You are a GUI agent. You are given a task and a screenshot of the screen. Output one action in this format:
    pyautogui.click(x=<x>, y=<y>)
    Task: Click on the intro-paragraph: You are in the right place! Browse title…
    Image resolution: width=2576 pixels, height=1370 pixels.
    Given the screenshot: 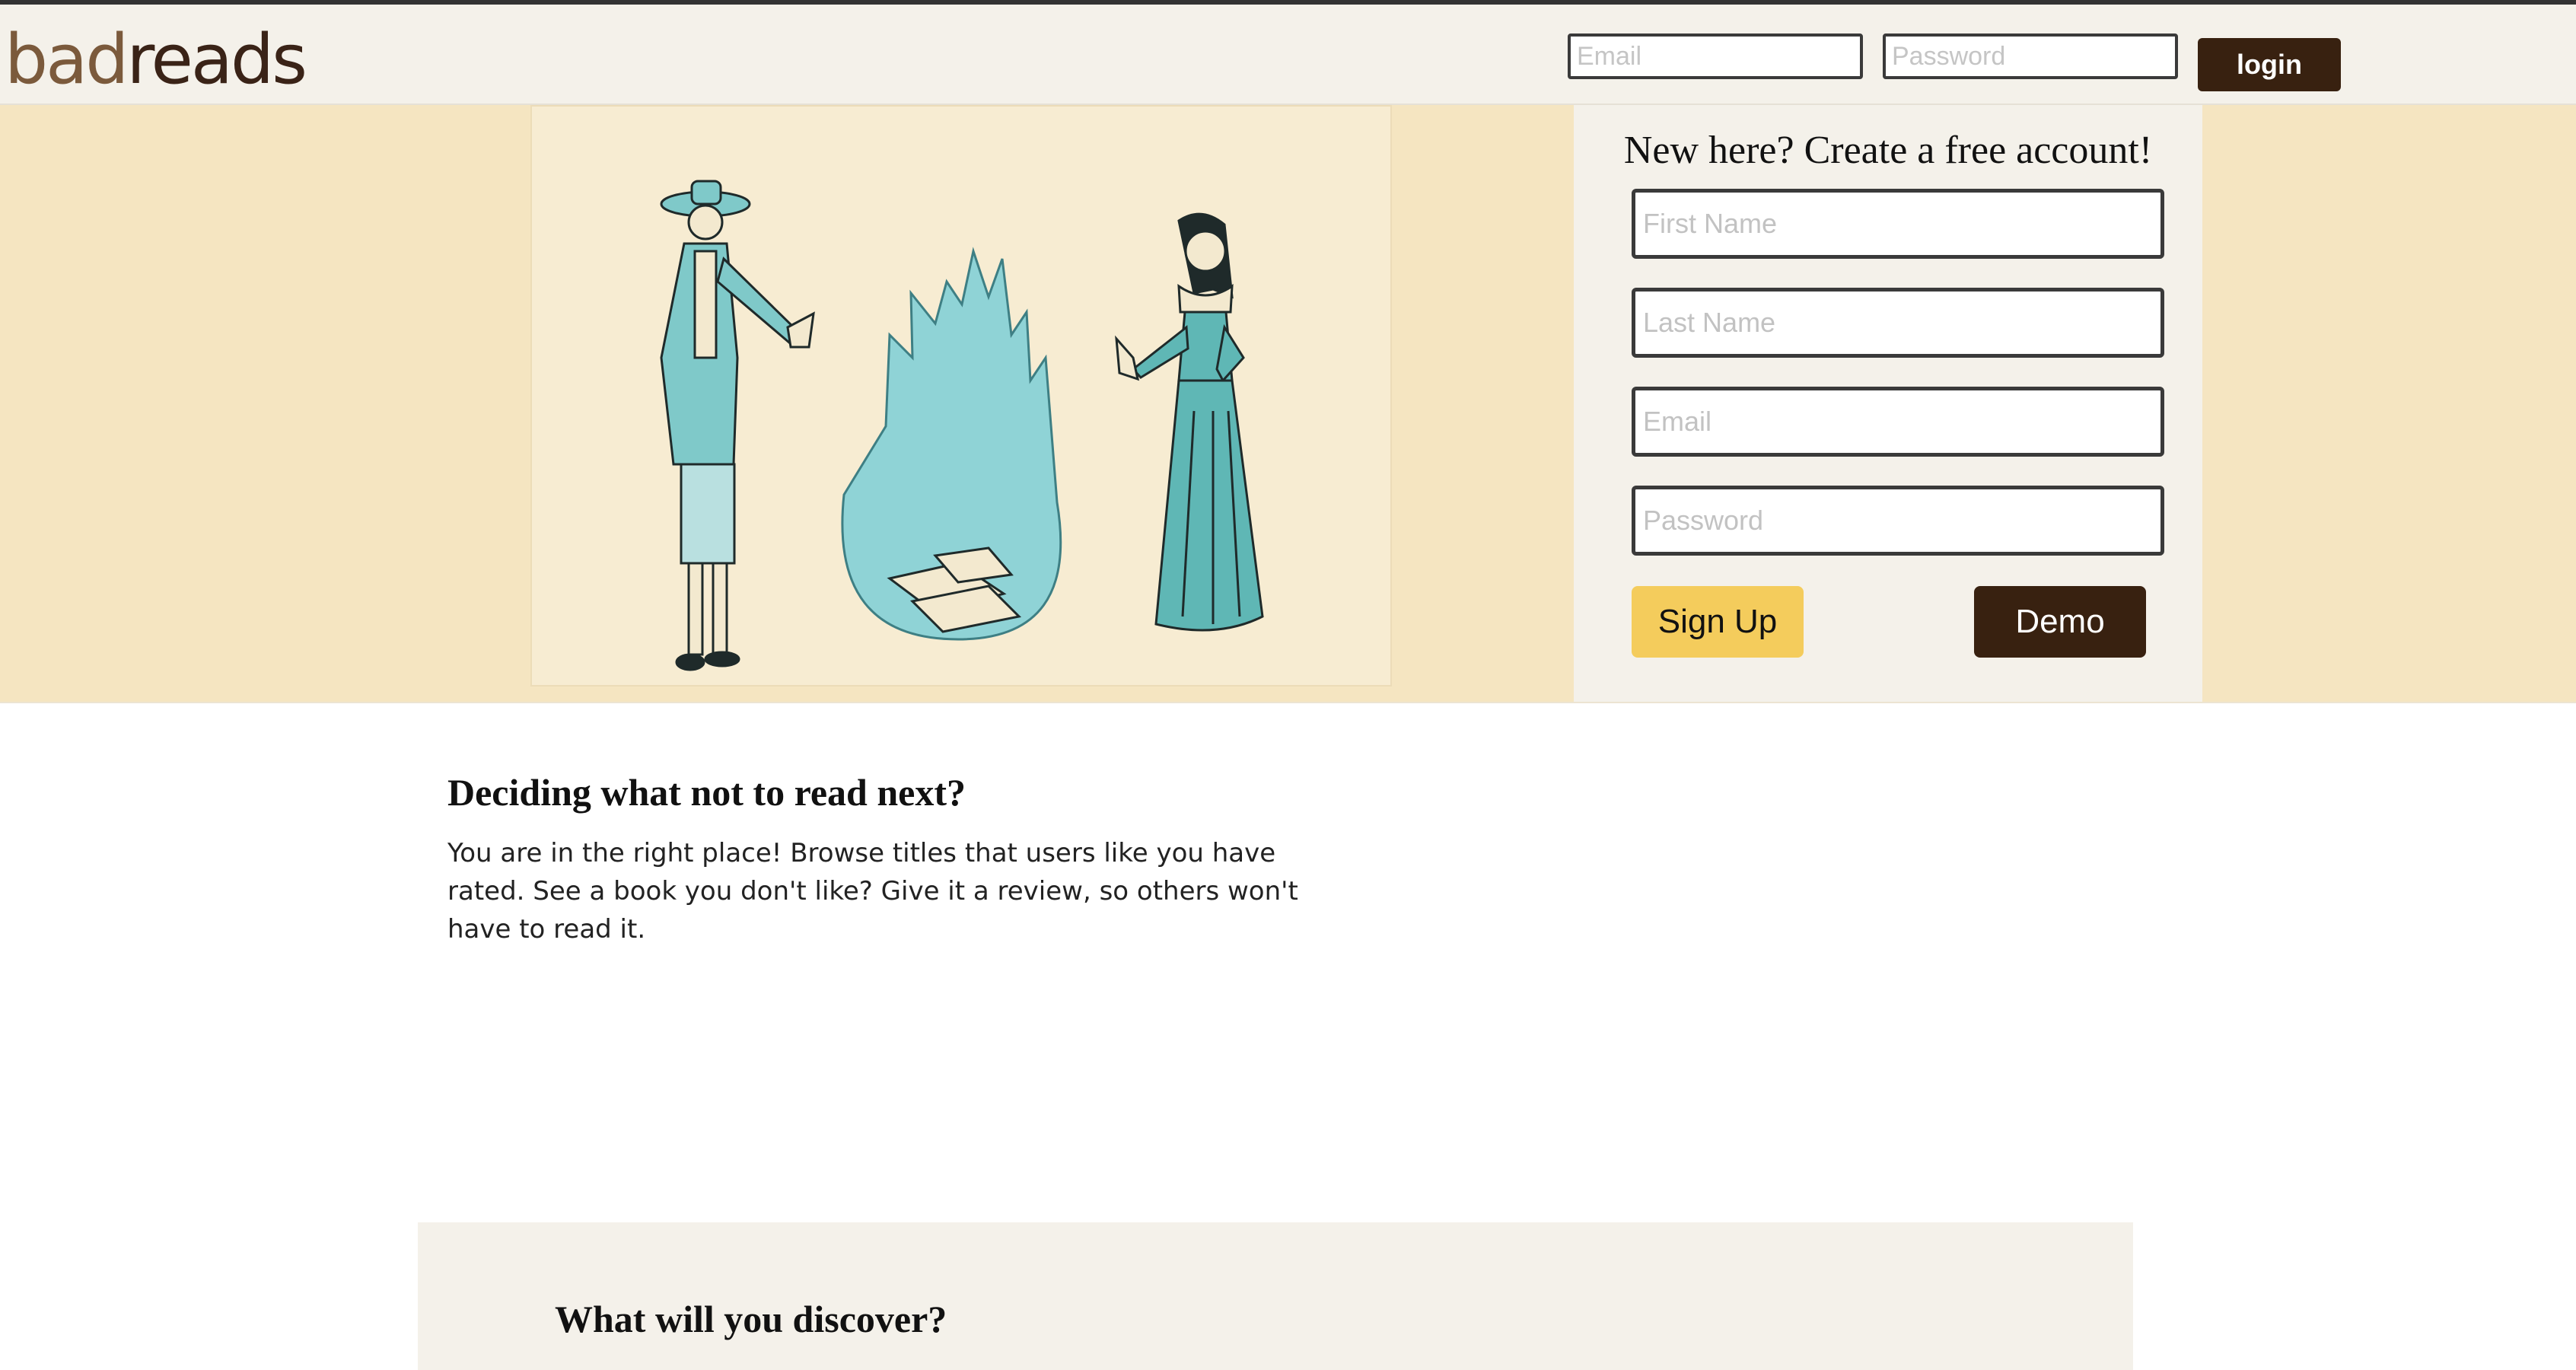 What is the action you would take?
    pyautogui.click(x=873, y=891)
    